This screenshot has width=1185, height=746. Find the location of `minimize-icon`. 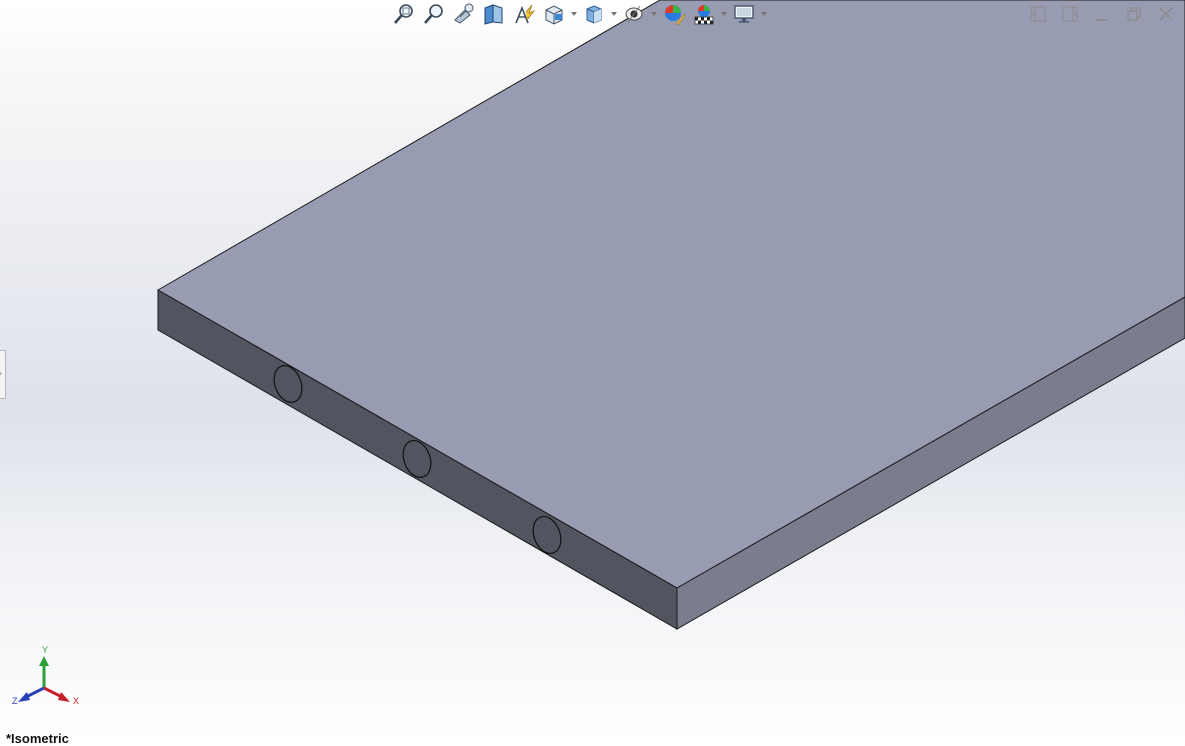

minimize-icon is located at coordinates (1102, 14).